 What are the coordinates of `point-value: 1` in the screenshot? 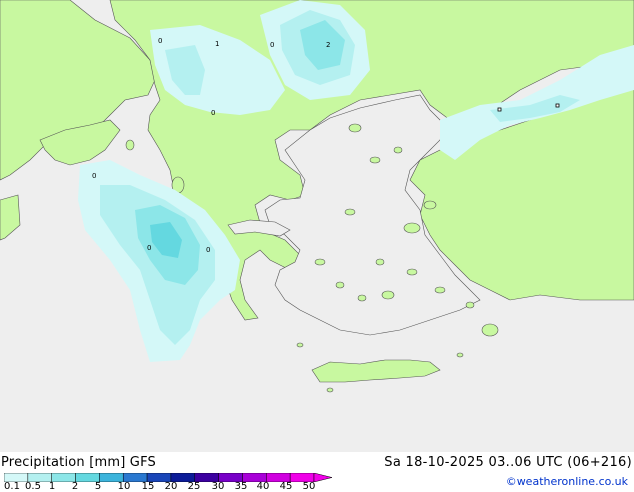 It's located at (217, 44).